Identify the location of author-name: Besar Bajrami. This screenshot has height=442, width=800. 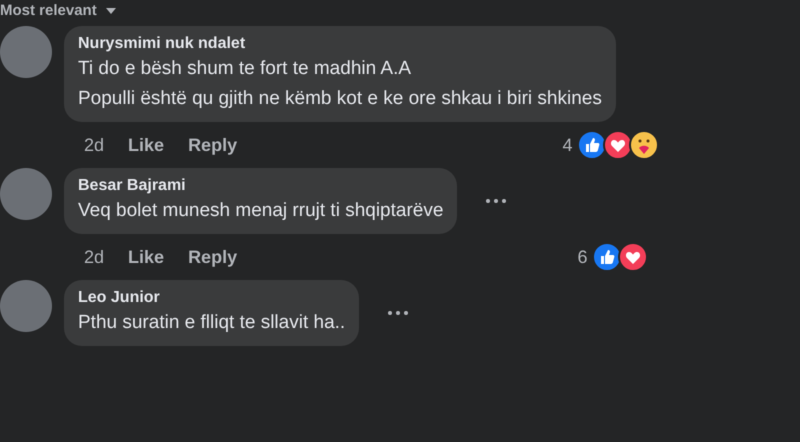
(261, 186).